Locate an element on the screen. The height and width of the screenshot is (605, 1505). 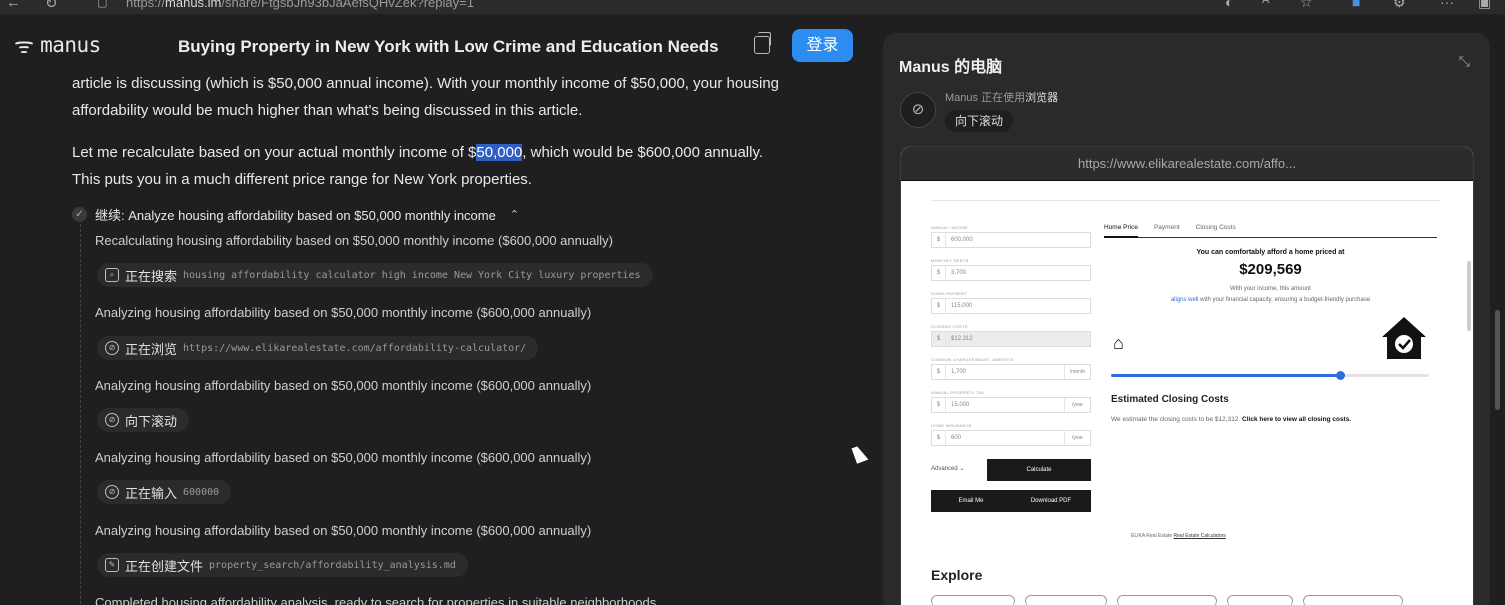
calculate-button: Calculate is located at coordinates (1039, 470).